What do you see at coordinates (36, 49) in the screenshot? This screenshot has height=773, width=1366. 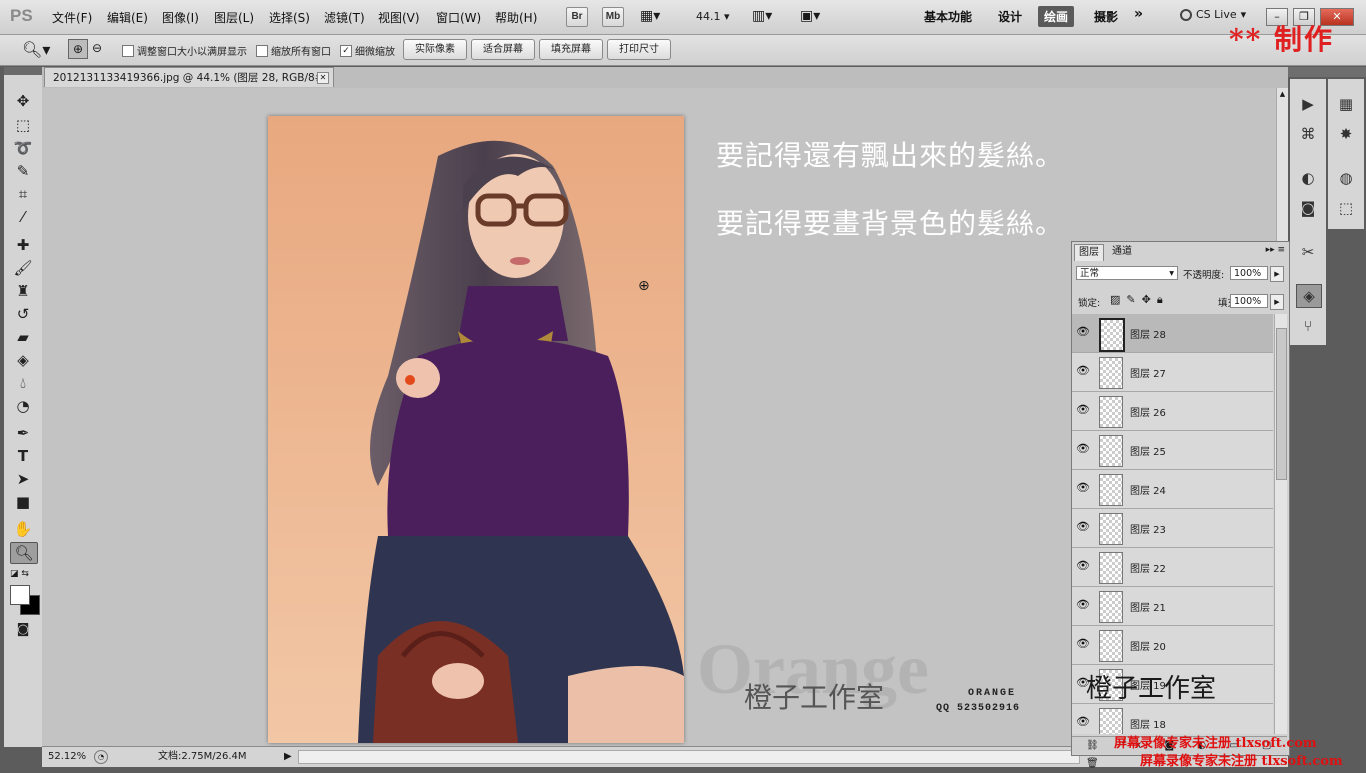 I see `zoom-tool-preset-icon: 🔍︎▾` at bounding box center [36, 49].